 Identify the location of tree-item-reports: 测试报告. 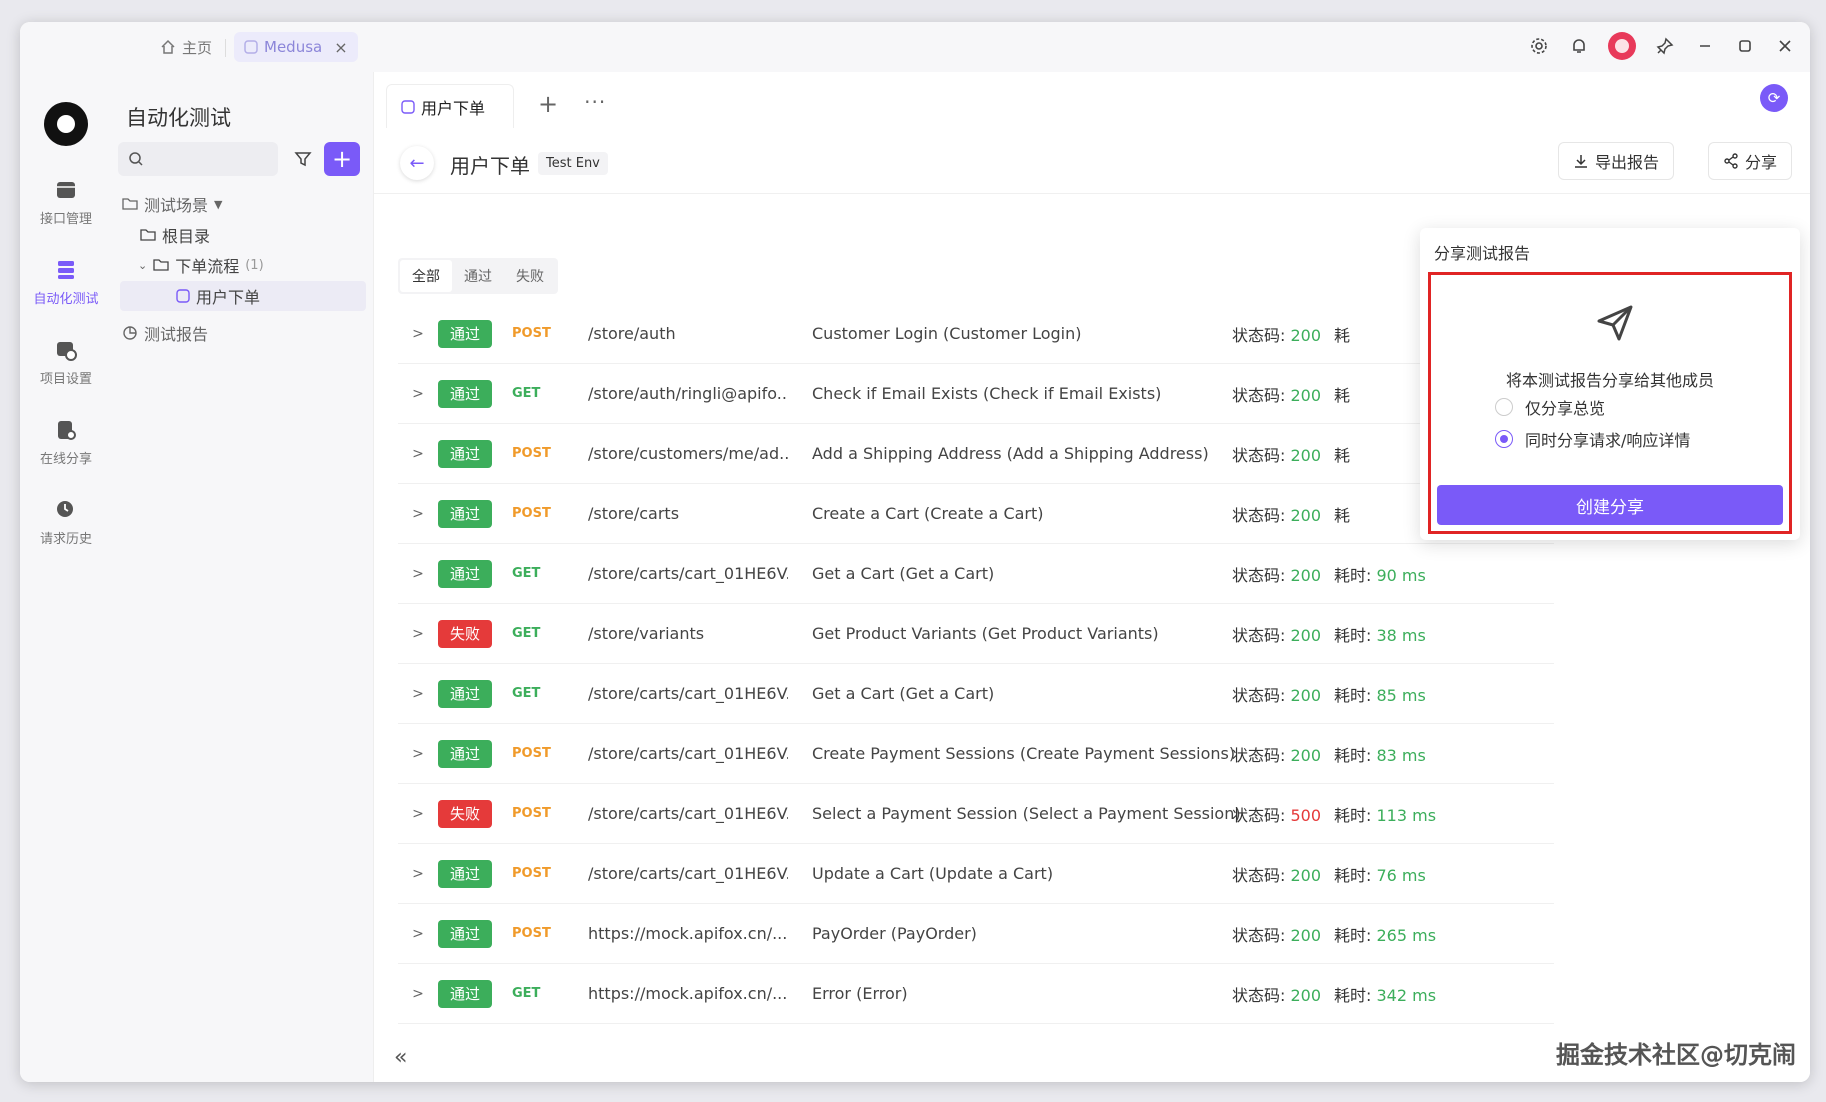
(165, 333).